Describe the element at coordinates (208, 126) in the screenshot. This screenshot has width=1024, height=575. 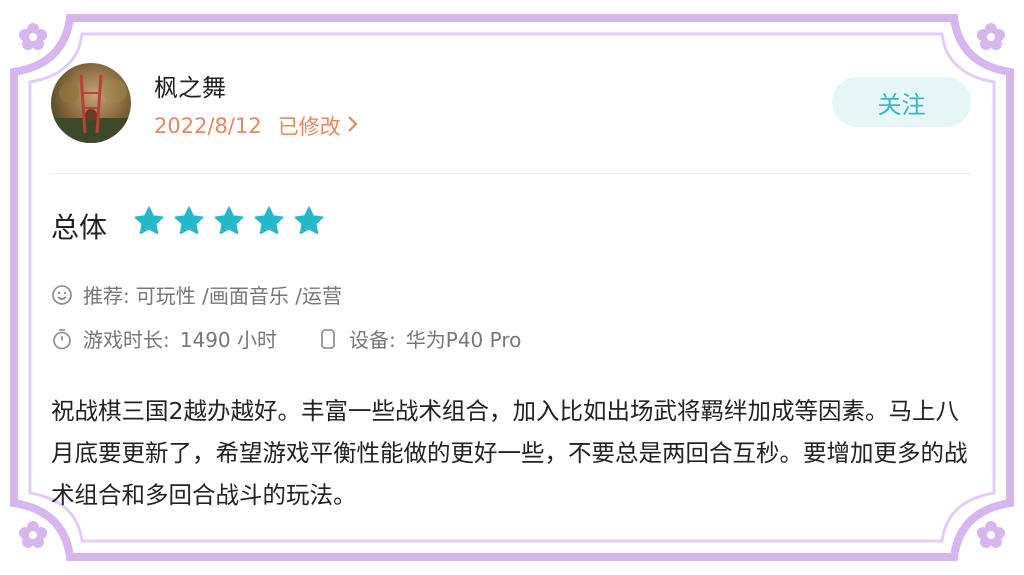
I see `post-date: 2022/8/12` at that location.